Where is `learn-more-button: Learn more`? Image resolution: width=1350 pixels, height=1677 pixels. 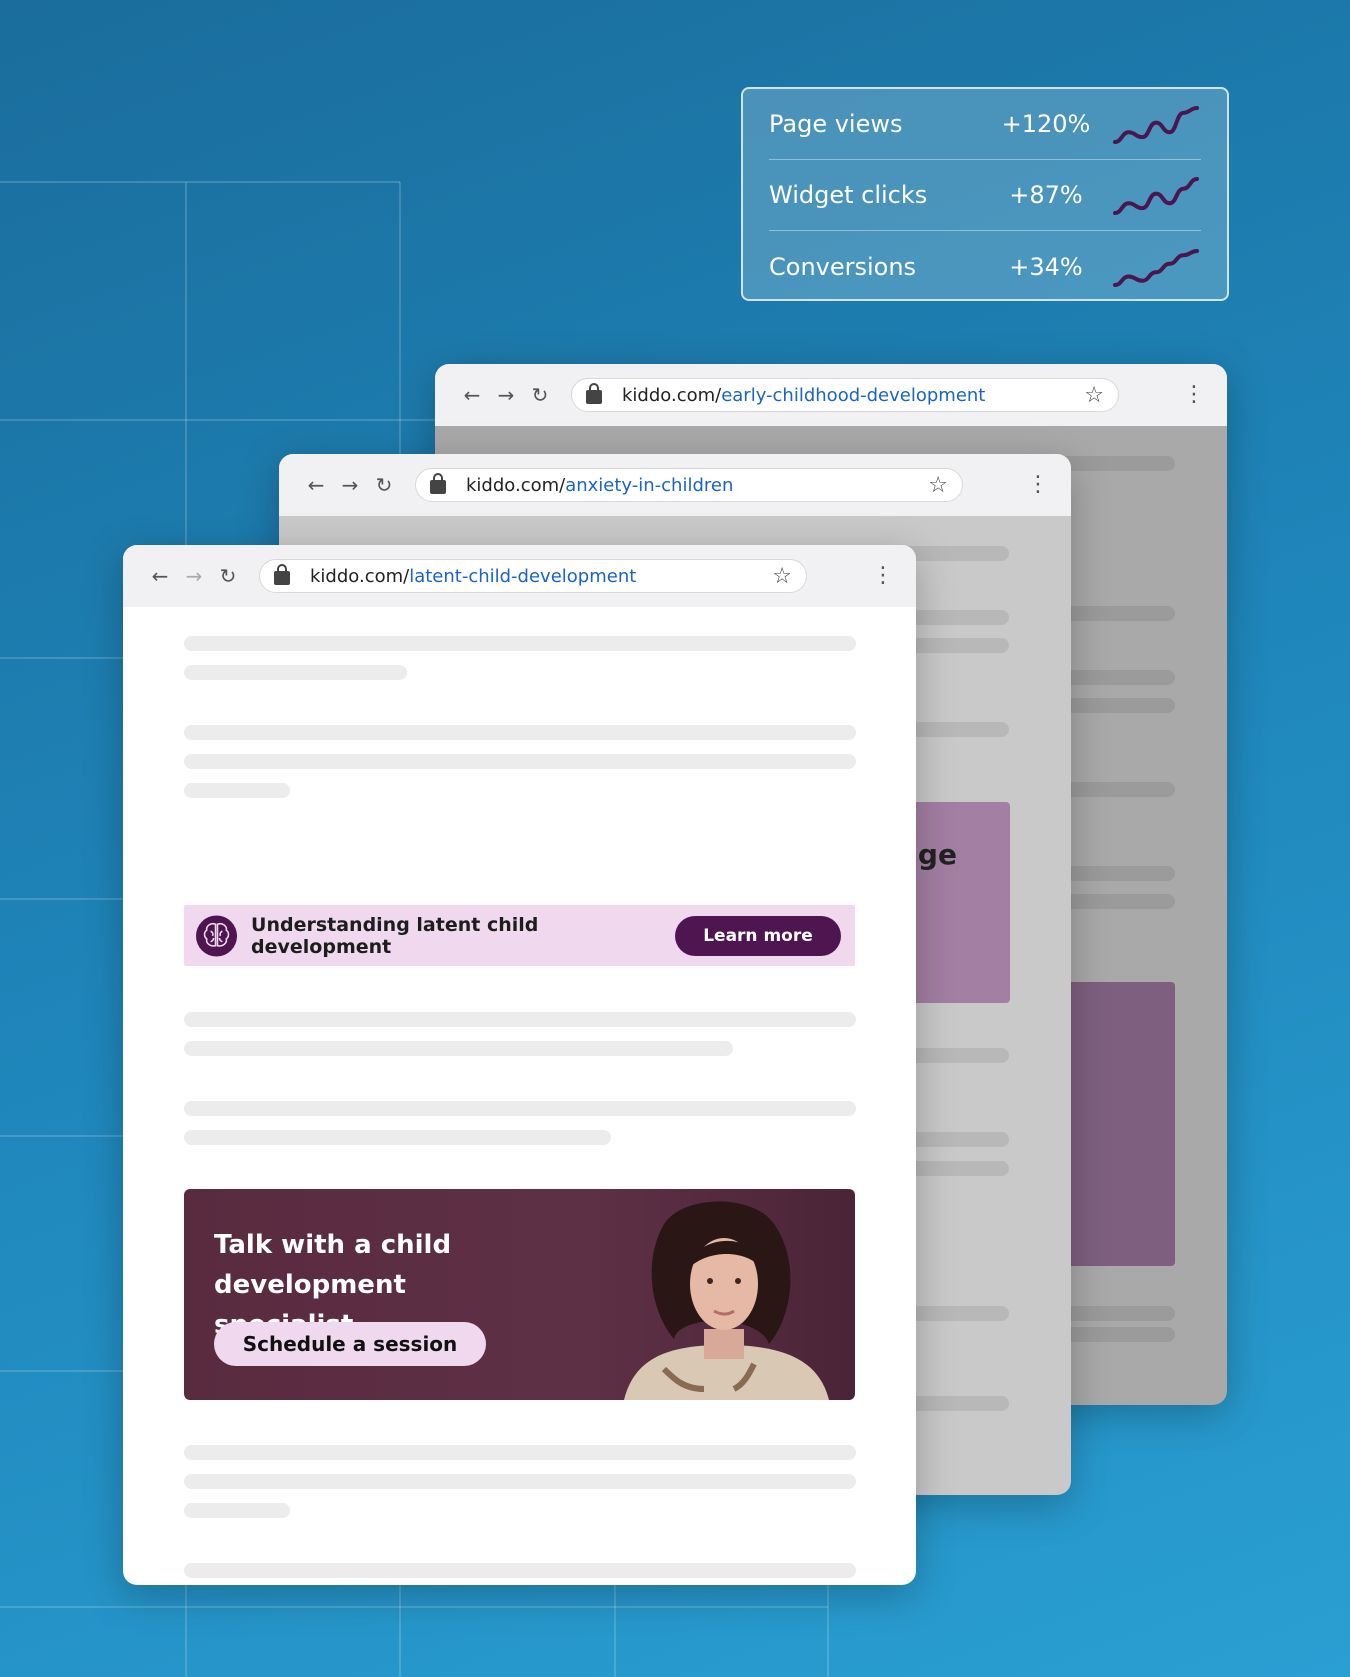
learn-more-button: Learn more is located at coordinates (758, 935).